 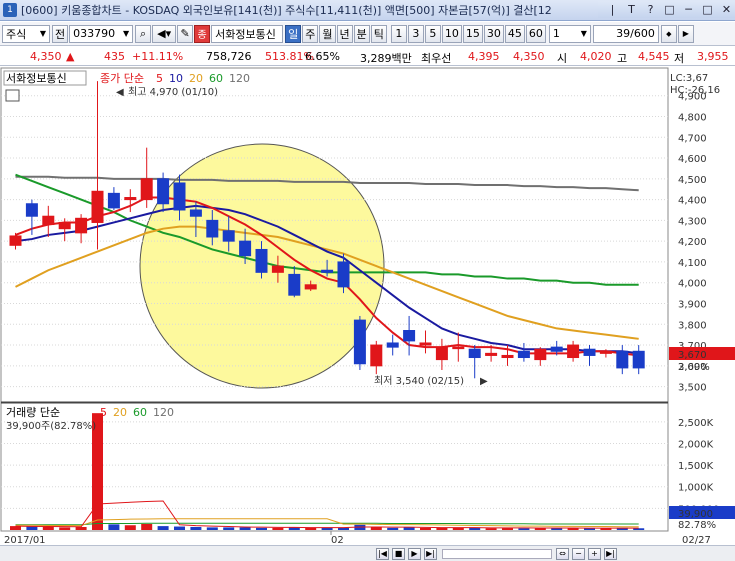 I want to click on scroll-next-button: ▶, so click(x=414, y=554).